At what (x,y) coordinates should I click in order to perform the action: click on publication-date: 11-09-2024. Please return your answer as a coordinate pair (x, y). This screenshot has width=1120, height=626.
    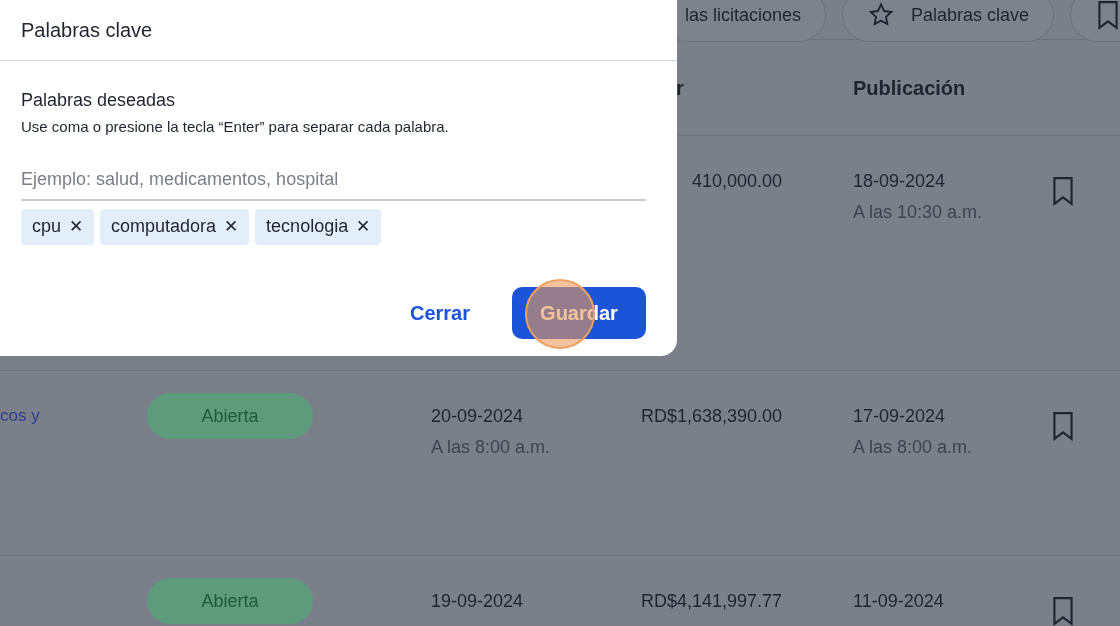
    Looking at the image, I should click on (899, 601).